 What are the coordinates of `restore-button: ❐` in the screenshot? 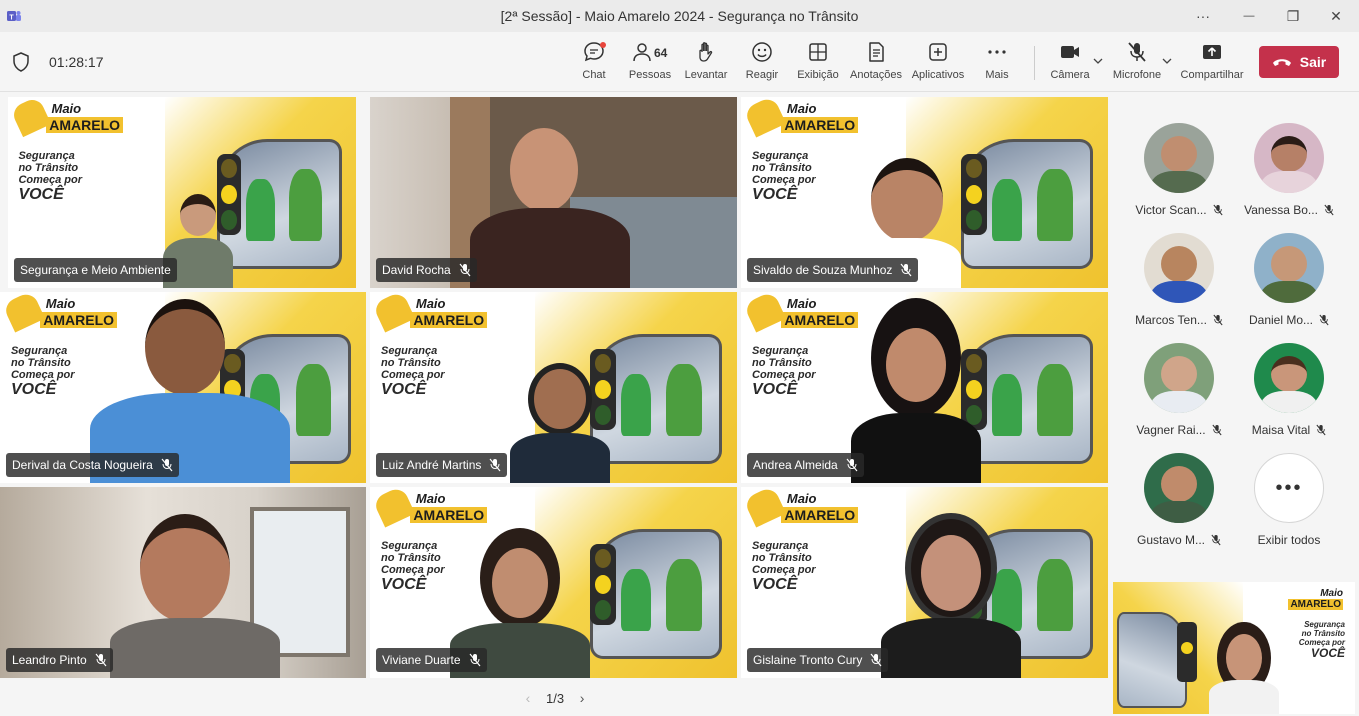 It's located at (1293, 16).